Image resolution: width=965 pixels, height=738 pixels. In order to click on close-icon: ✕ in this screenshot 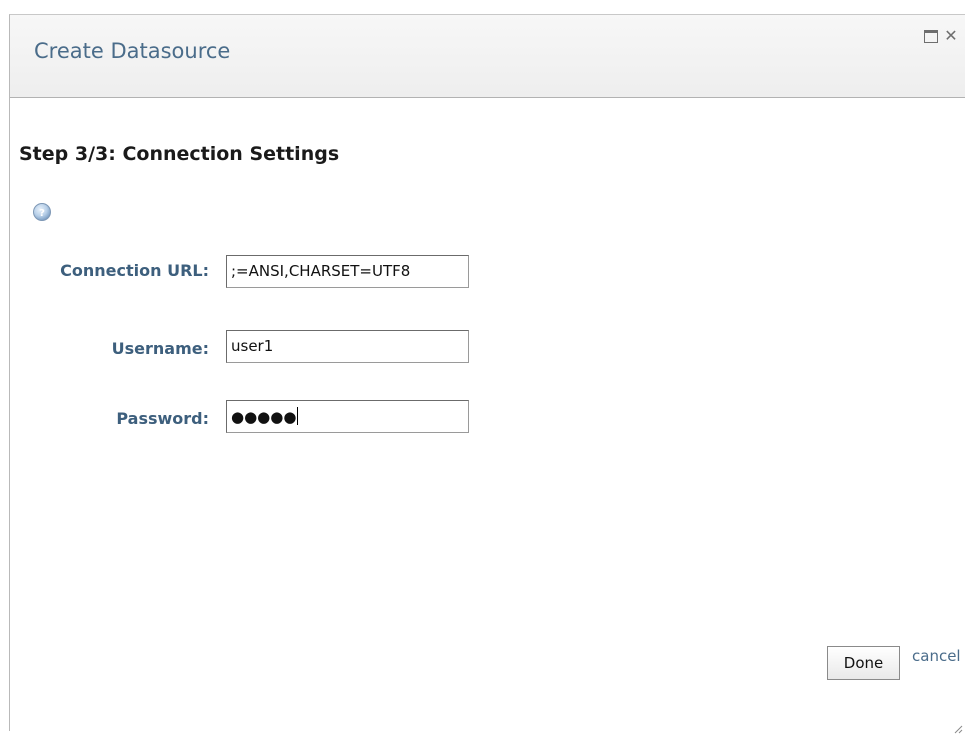, I will do `click(951, 35)`.